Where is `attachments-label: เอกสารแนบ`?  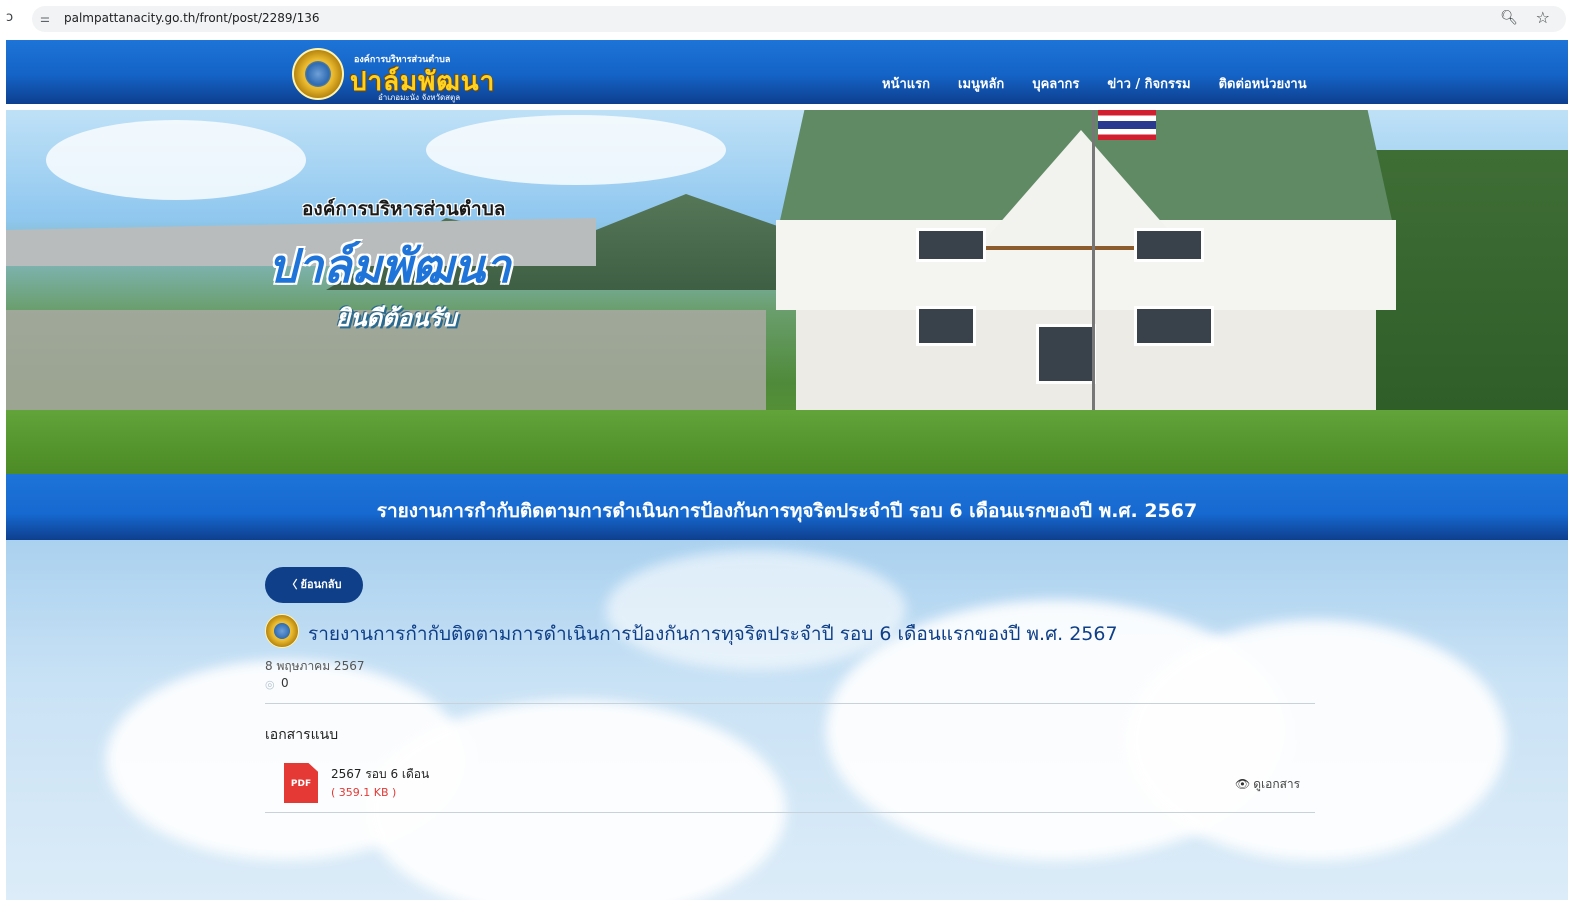
attachments-label: เอกสารแนบ is located at coordinates (302, 735).